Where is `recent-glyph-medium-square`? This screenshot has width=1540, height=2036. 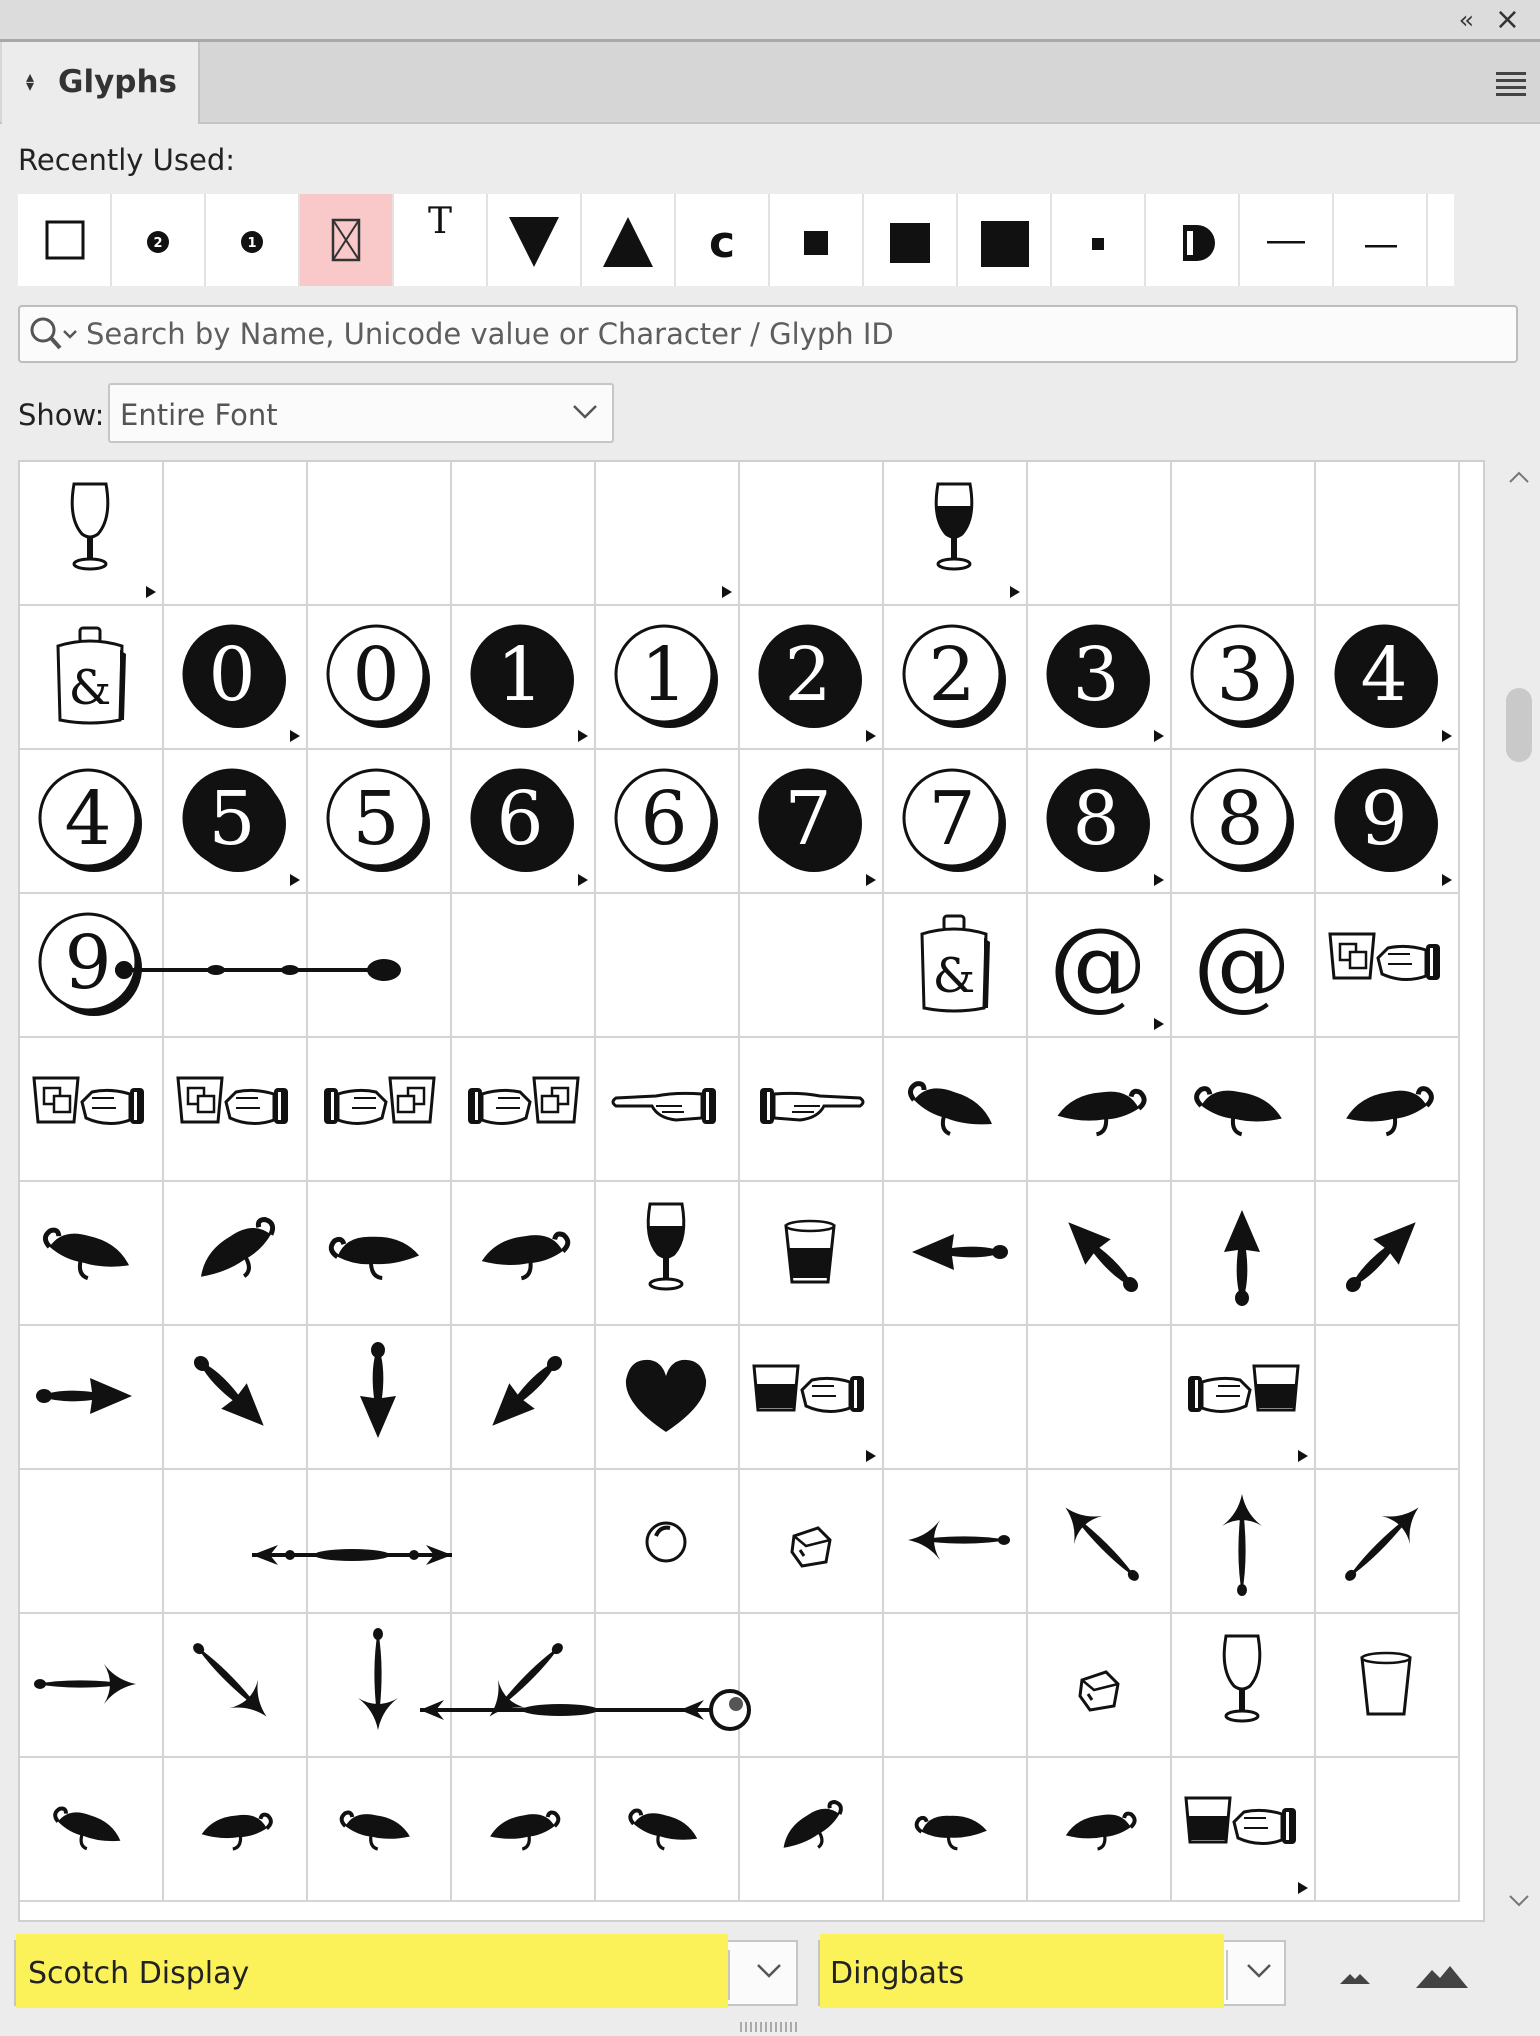 recent-glyph-medium-square is located at coordinates (911, 240).